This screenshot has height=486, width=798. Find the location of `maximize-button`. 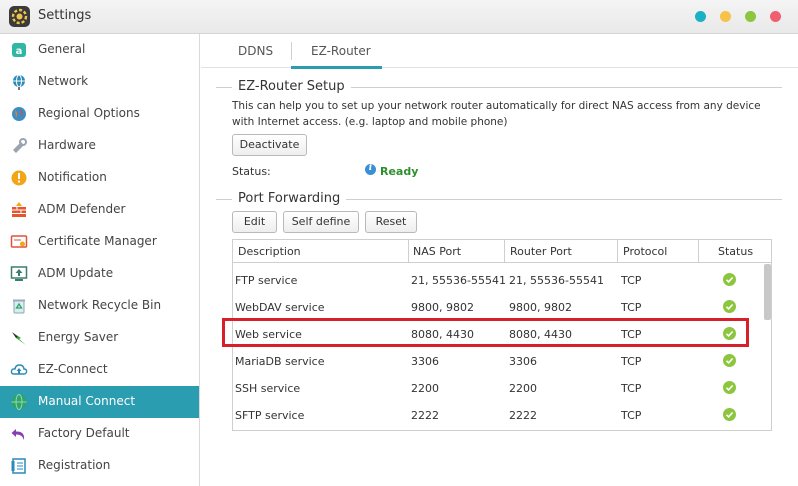

maximize-button is located at coordinates (750, 16).